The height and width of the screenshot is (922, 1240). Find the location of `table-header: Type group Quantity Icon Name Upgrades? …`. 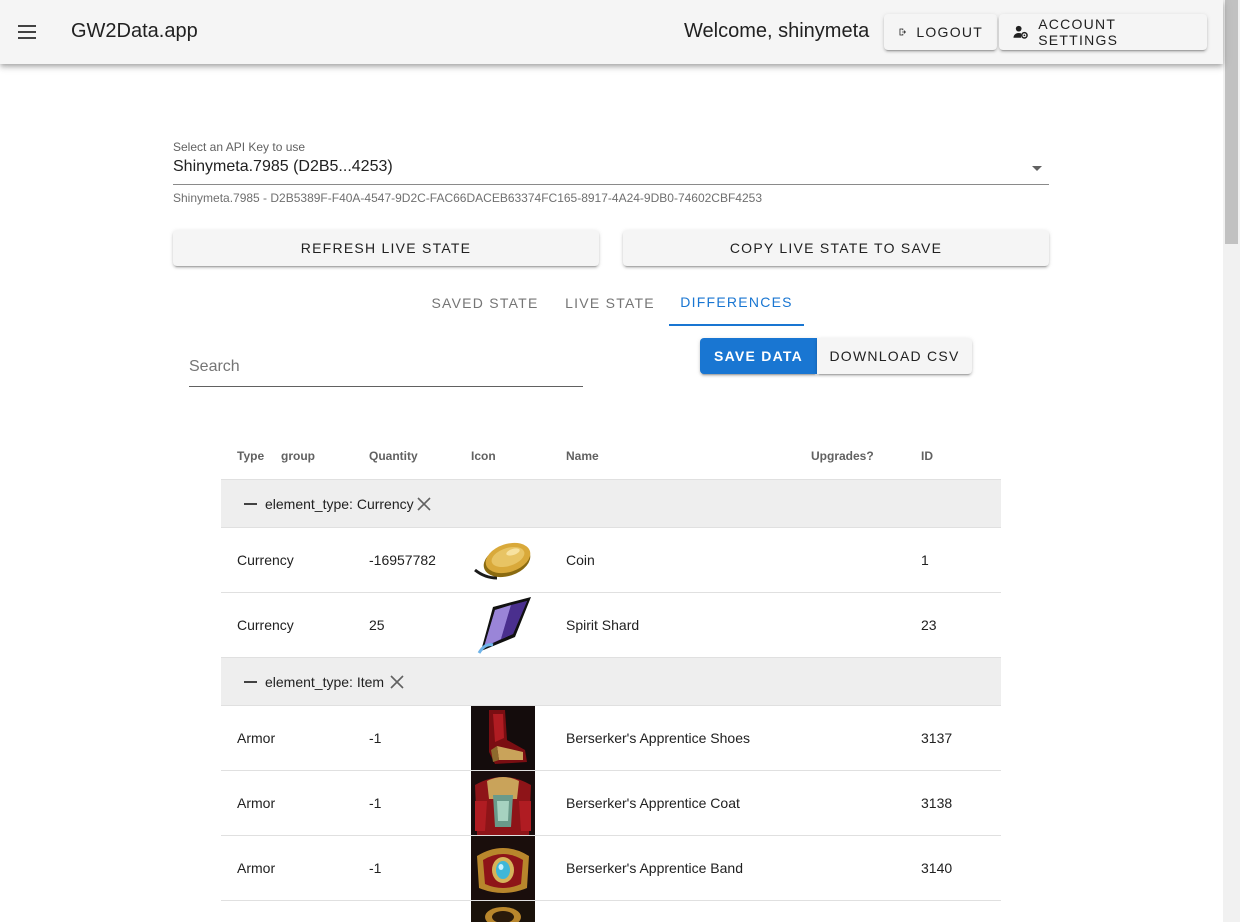

table-header: Type group Quantity Icon Name Upgrades? … is located at coordinates (611, 456).